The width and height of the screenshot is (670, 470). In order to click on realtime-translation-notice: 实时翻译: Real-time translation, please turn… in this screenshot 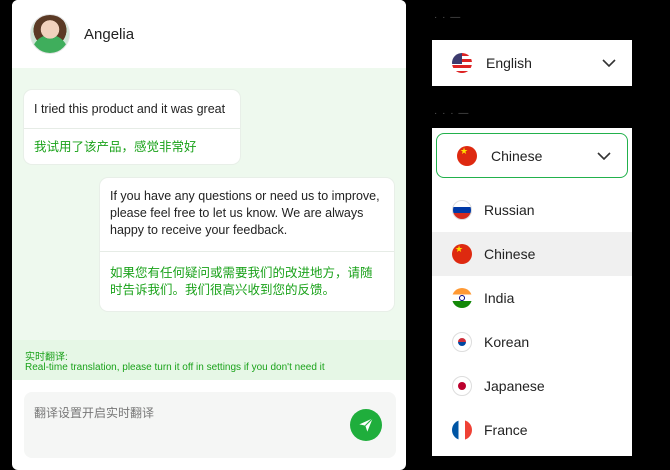, I will do `click(209, 360)`.